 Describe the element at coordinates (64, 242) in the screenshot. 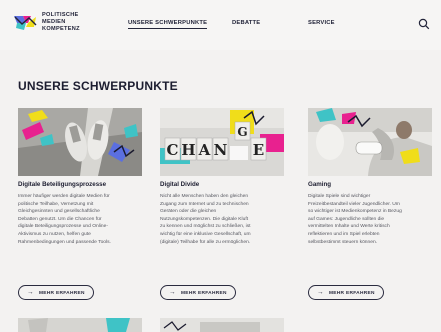

I see `card-text-line: Rahmenbedingungen und passende Tools.` at that location.